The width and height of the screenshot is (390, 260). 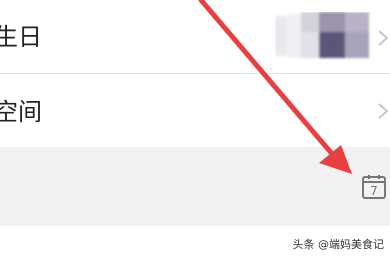 What do you see at coordinates (21, 37) in the screenshot?
I see `birthday-label: 生日` at bounding box center [21, 37].